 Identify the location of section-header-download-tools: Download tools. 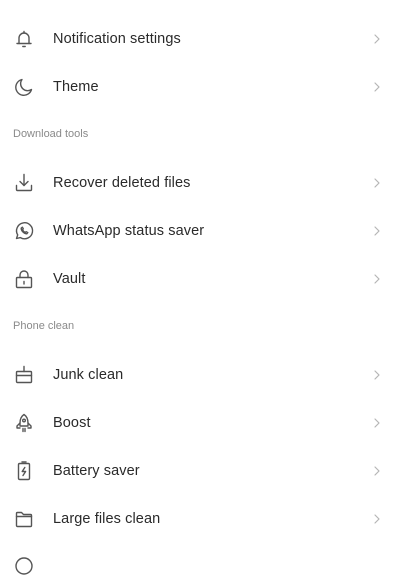
(202, 135).